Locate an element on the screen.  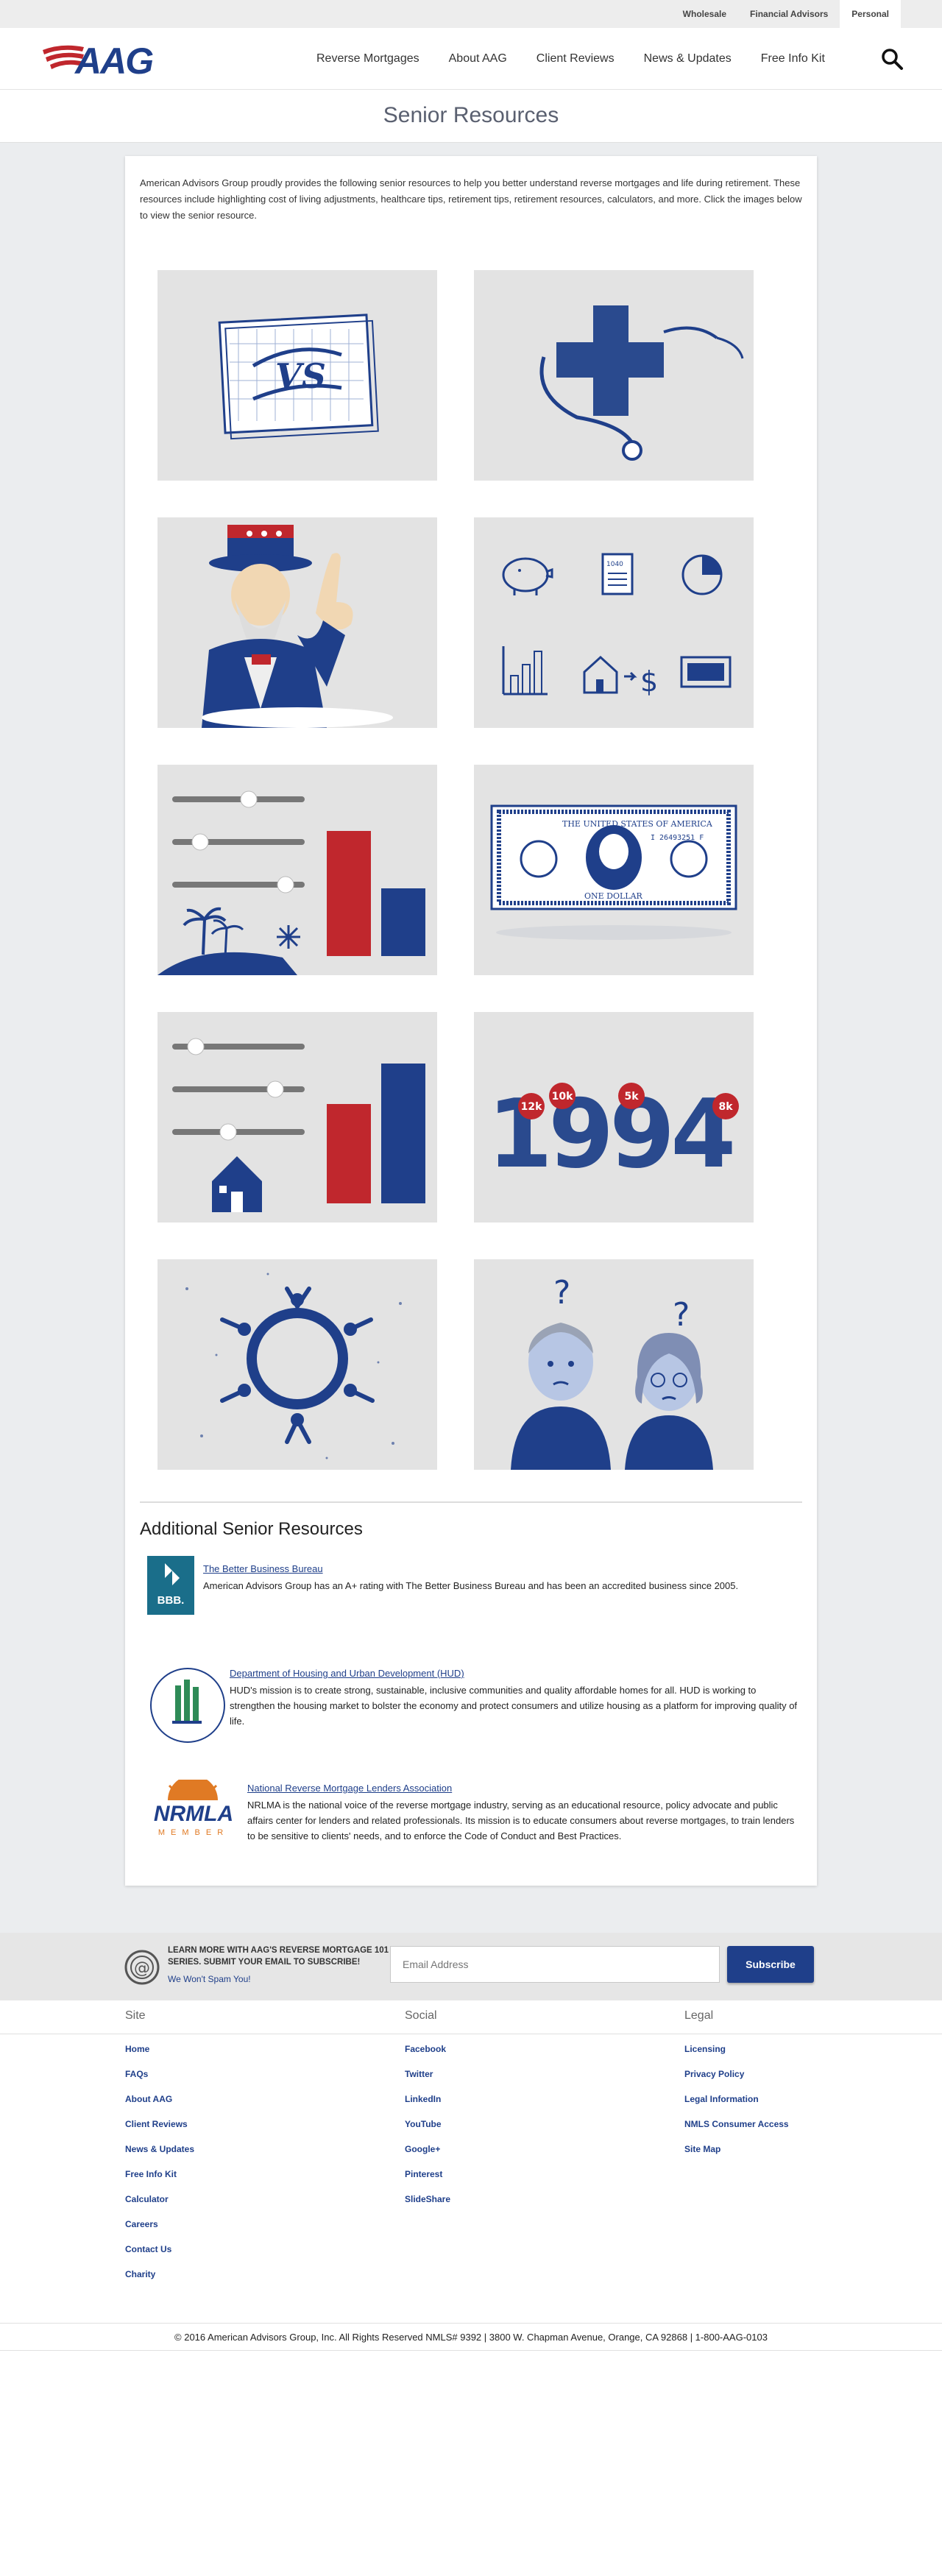
retirement-tips-uncle-sam-tile is located at coordinates (297, 622).